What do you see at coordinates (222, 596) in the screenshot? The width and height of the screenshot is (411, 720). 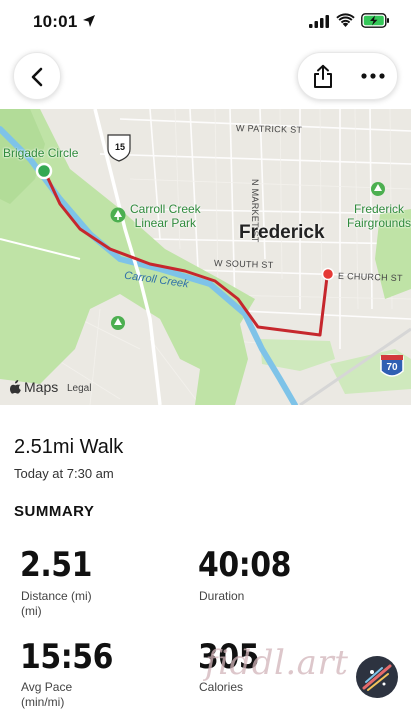 I see `duration-label: Duration` at bounding box center [222, 596].